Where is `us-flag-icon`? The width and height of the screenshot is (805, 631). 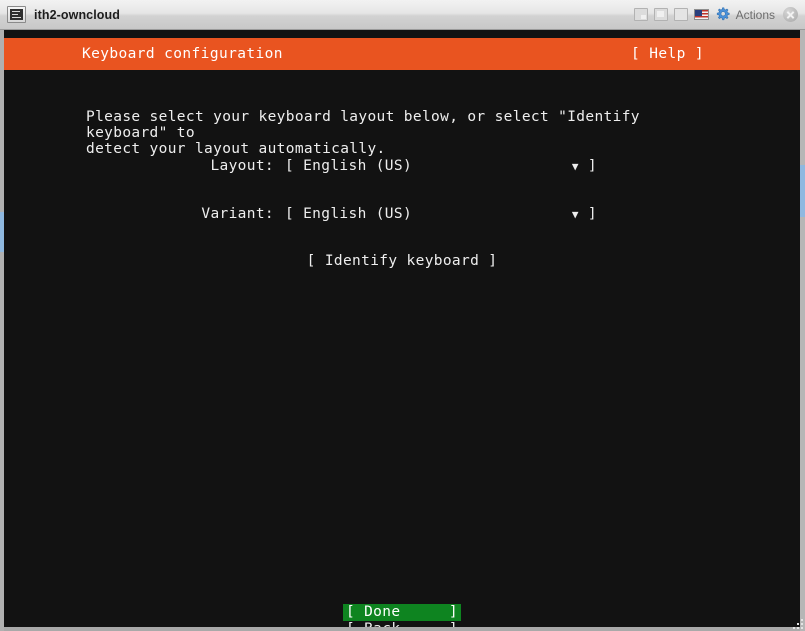 us-flag-icon is located at coordinates (701, 14).